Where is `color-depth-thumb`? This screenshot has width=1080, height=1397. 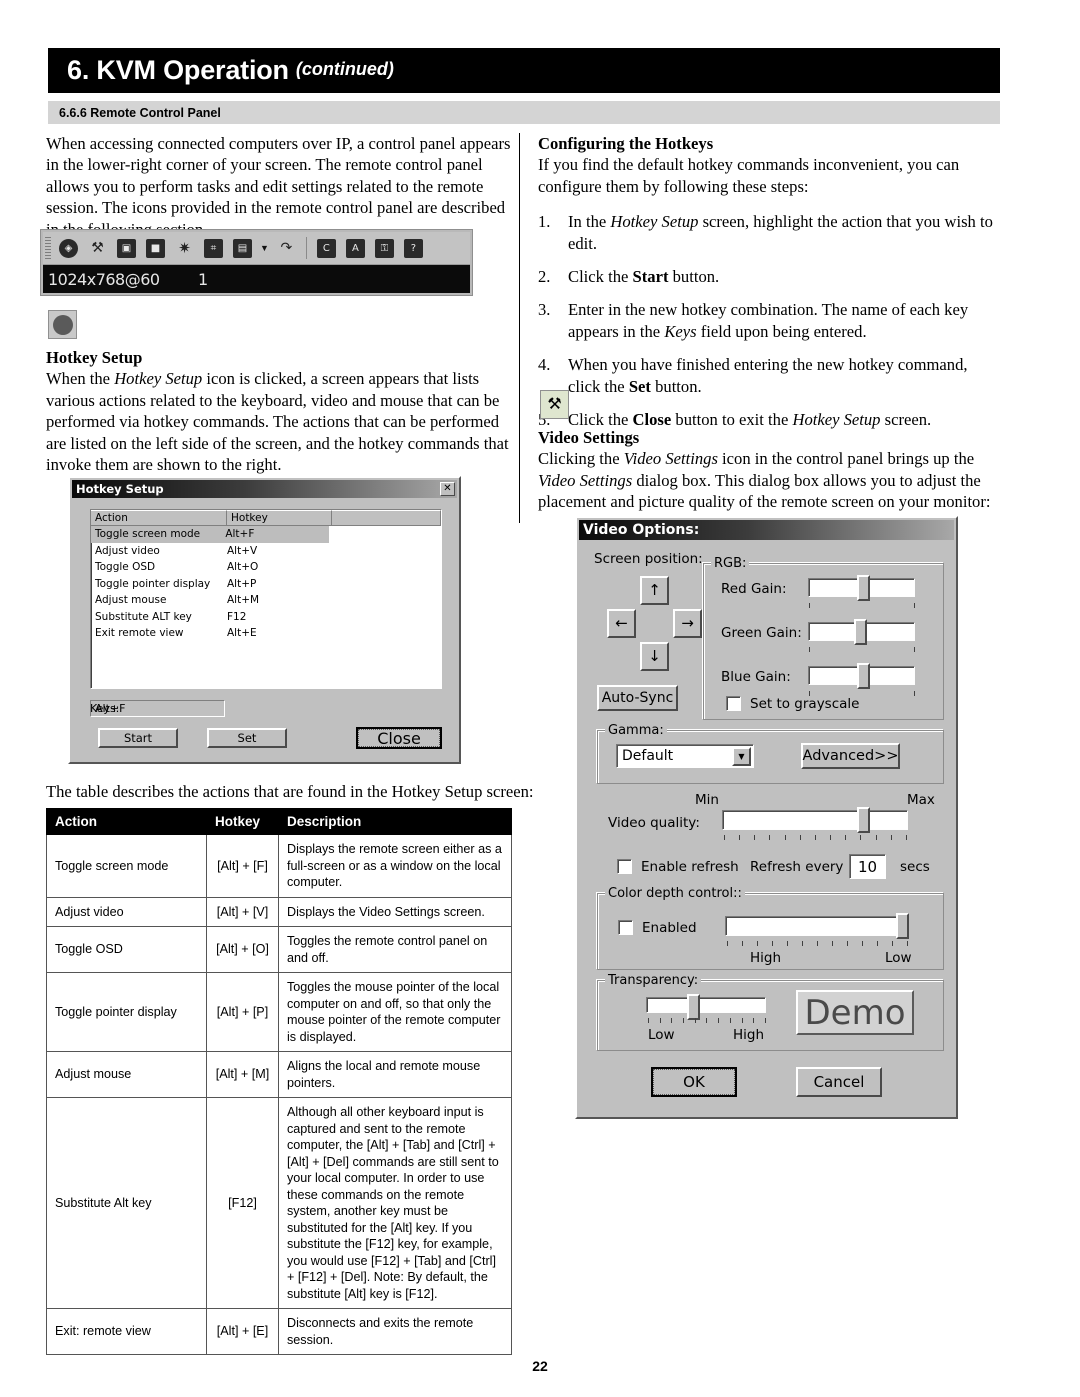 color-depth-thumb is located at coordinates (902, 926).